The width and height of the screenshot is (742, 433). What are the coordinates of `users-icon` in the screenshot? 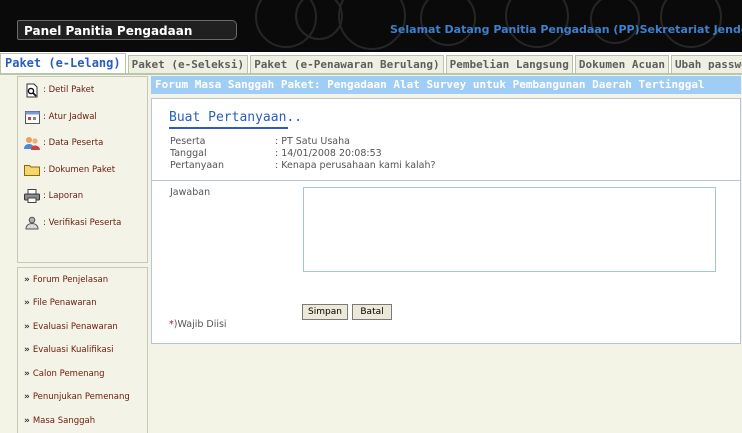 It's located at (32, 143).